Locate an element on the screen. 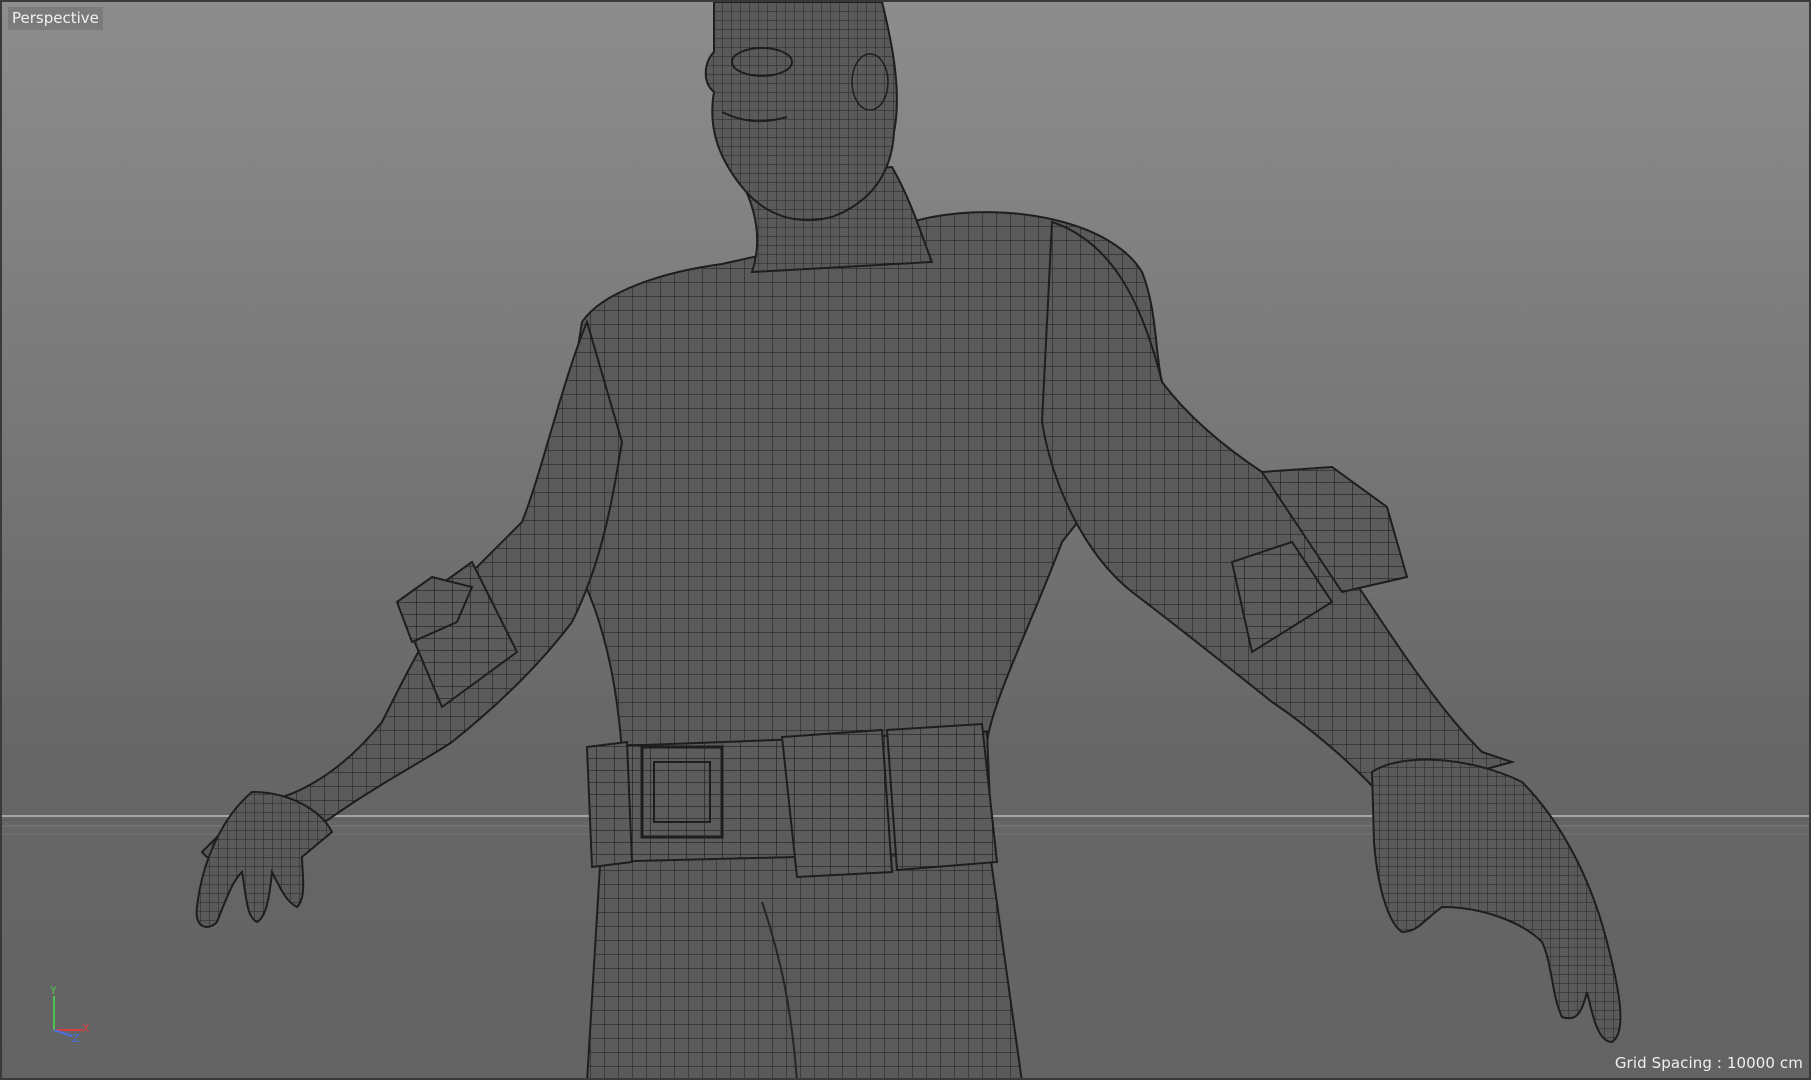  axis-x-label: X is located at coordinates (86, 1028).